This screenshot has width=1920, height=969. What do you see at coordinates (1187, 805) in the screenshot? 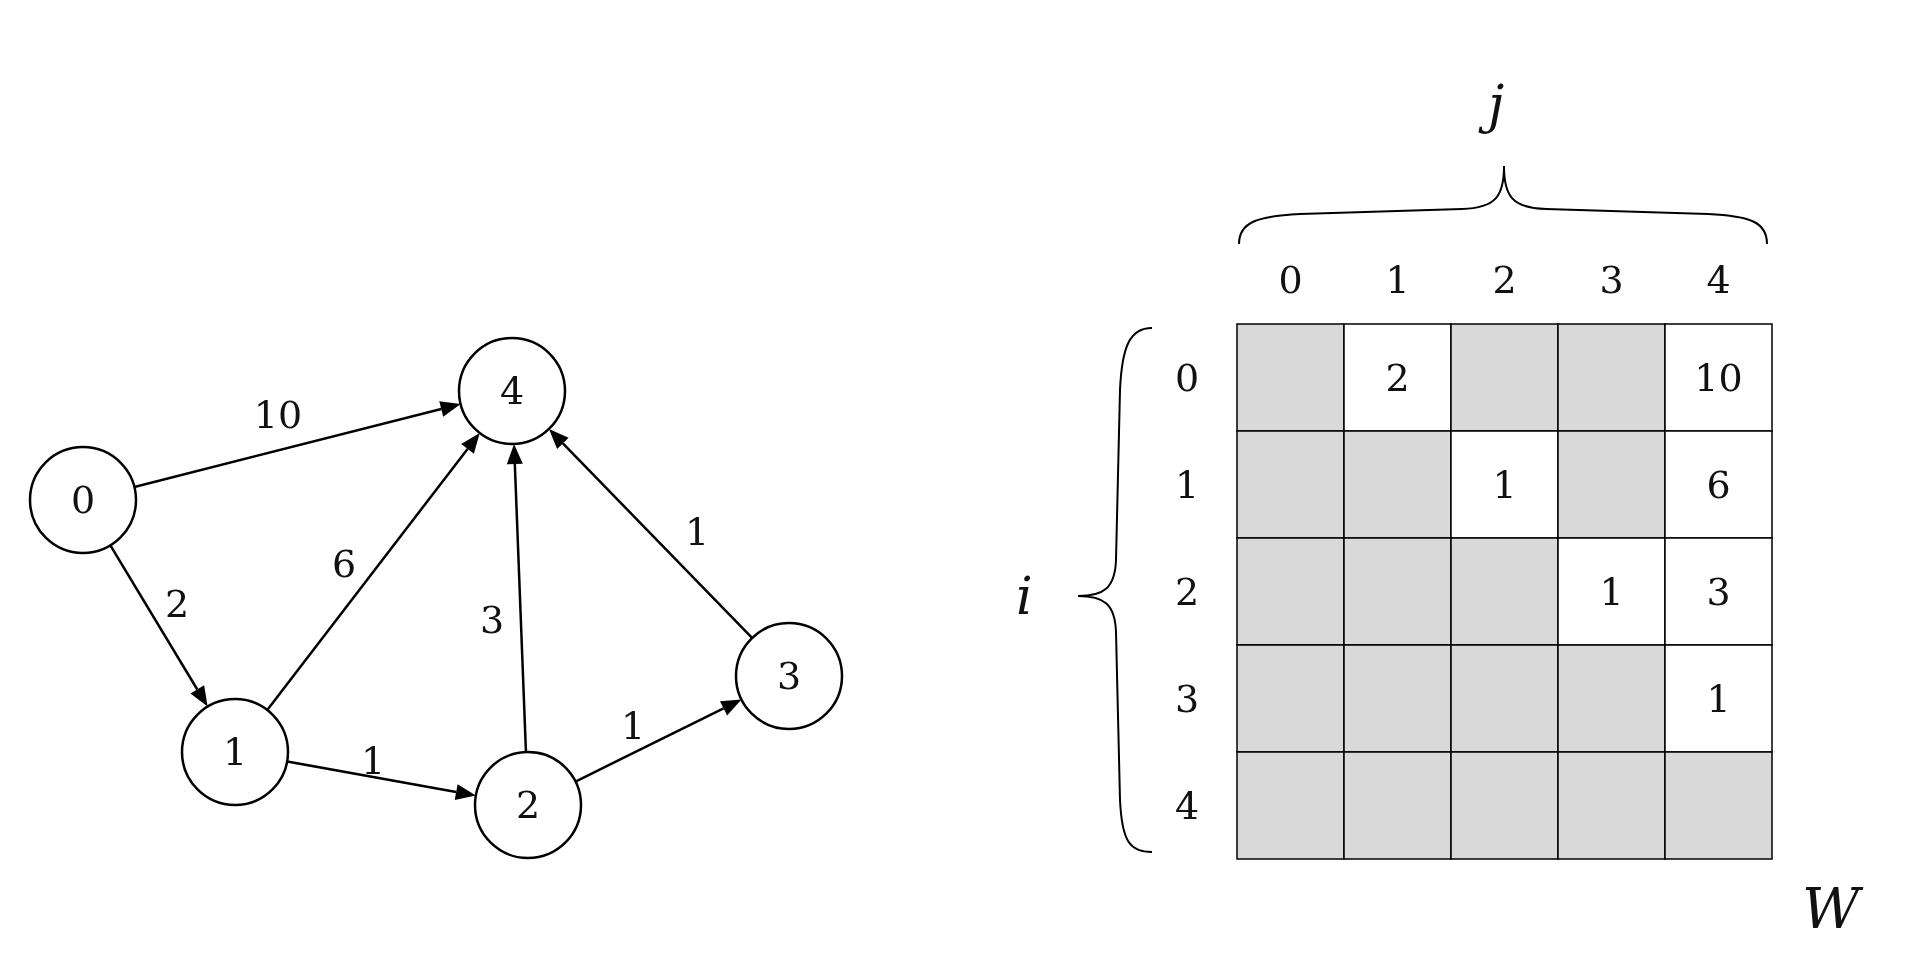
I see `row-header: 4` at bounding box center [1187, 805].